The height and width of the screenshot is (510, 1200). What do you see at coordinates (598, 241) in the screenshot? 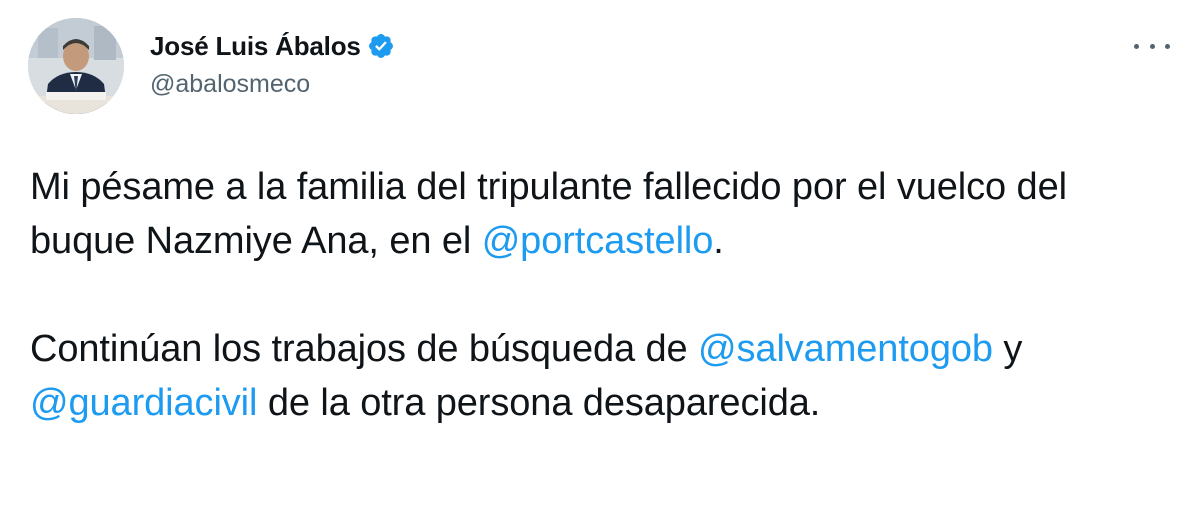
I see `mention-link: @portcastello` at bounding box center [598, 241].